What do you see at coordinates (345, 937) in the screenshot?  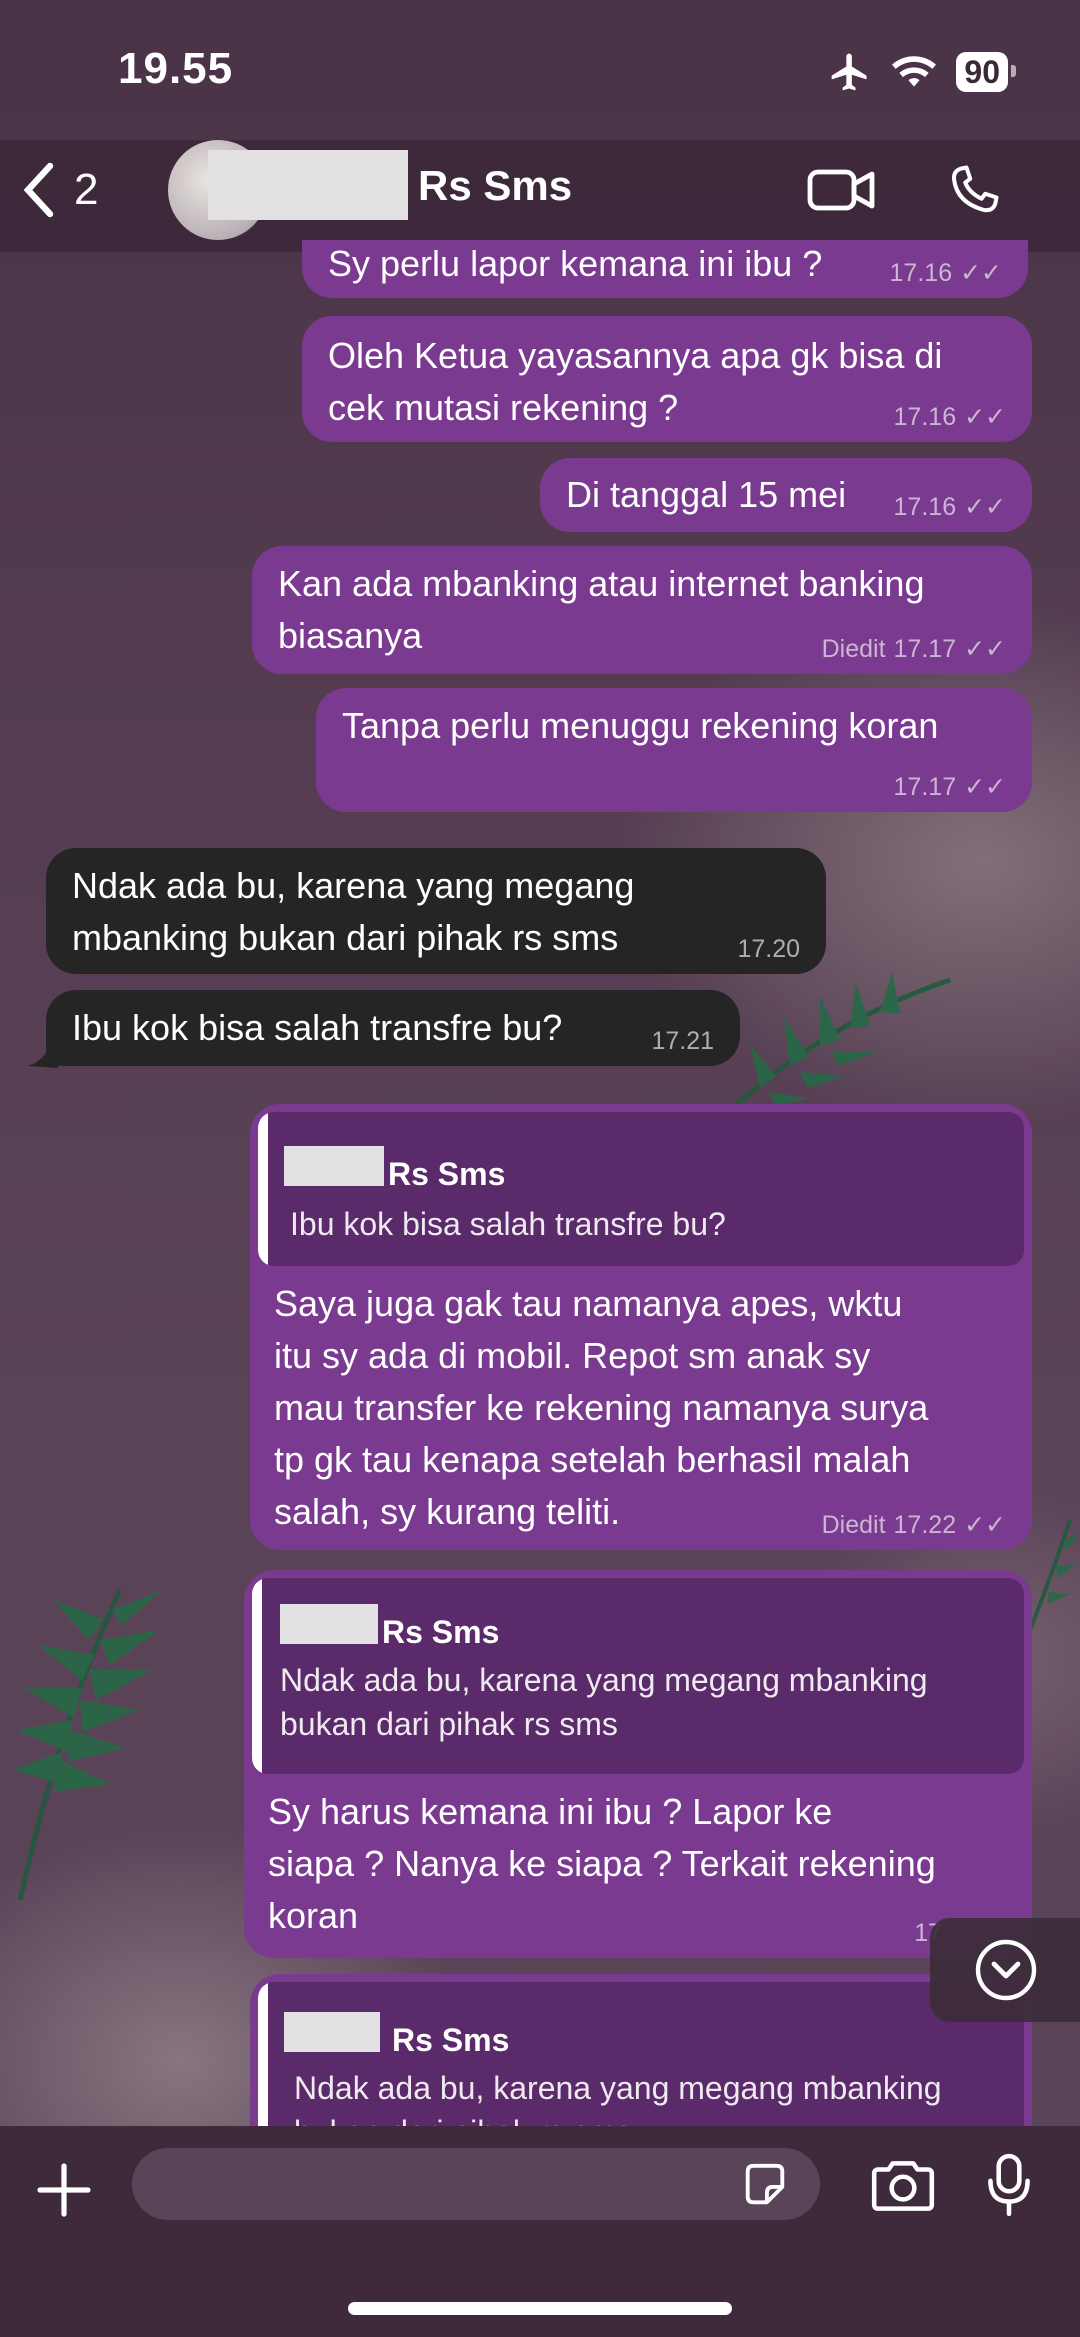 I see `message-text-line: mbanking bukan dari pihak rs sms` at bounding box center [345, 937].